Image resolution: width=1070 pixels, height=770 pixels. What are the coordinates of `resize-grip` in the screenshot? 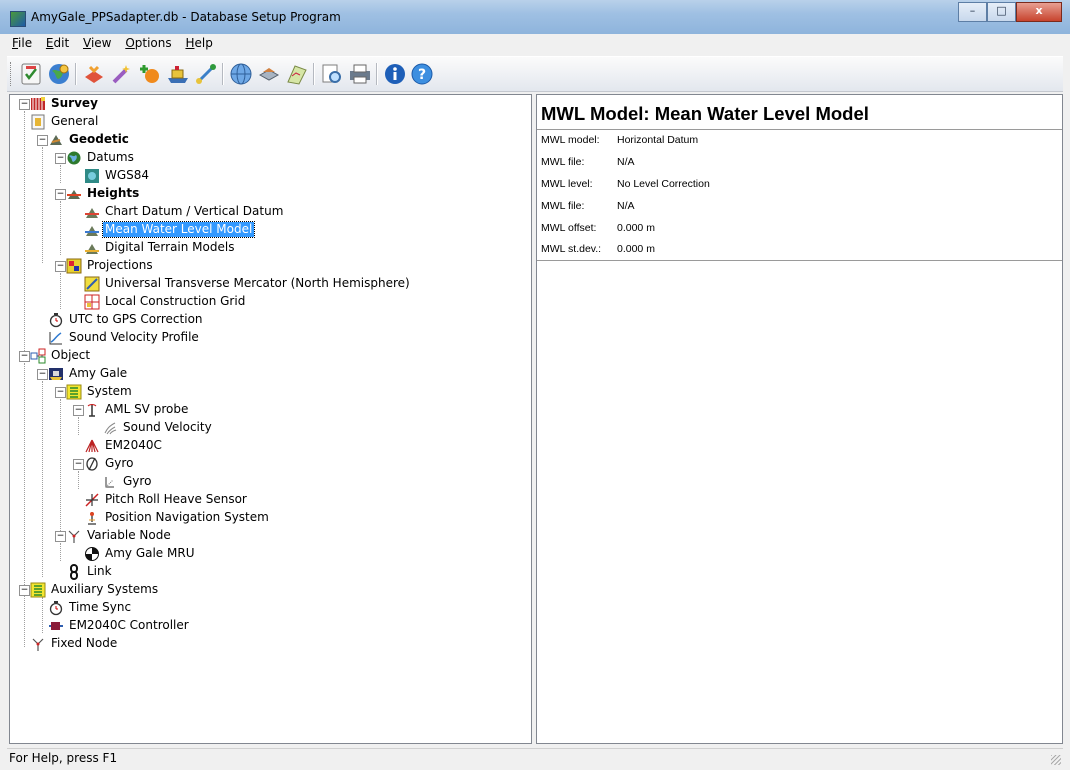 It's located at (1056, 760).